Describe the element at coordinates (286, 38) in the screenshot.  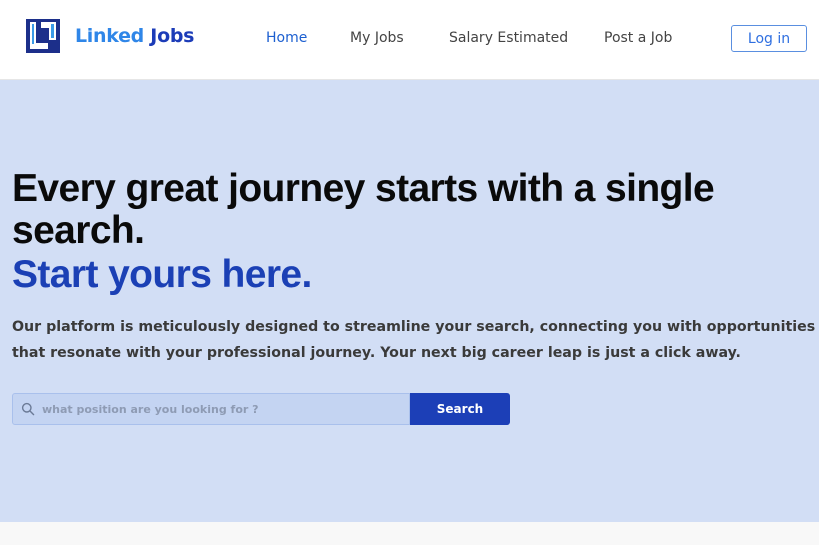
I see `nav-home: Home` at that location.